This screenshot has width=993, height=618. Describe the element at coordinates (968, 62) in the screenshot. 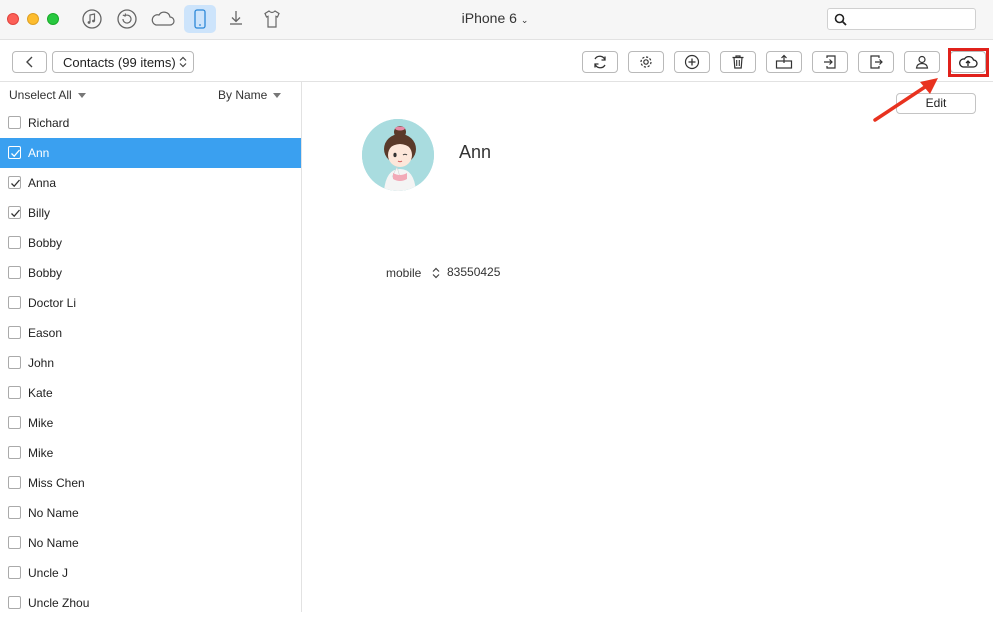

I see `highlight-box` at that location.